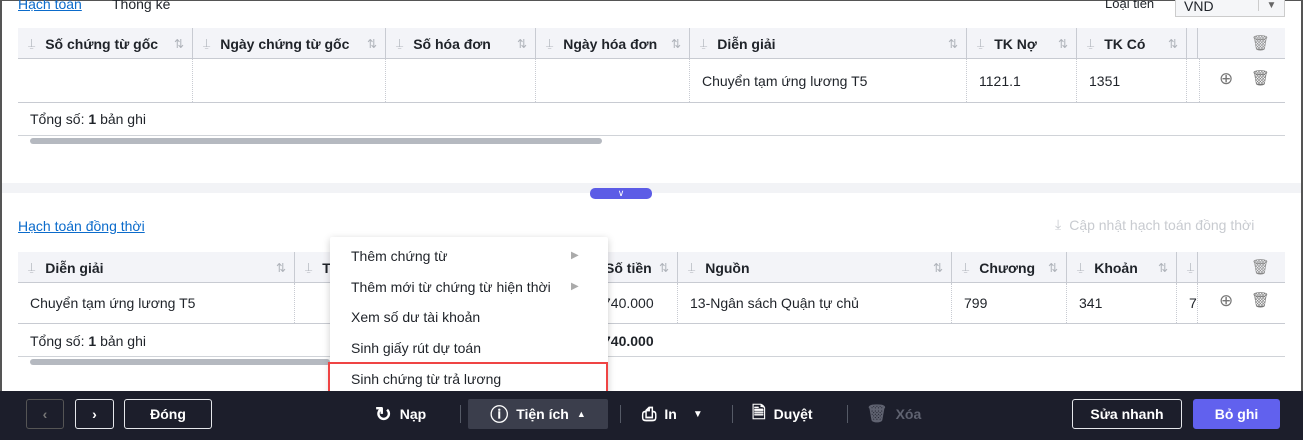 The height and width of the screenshot is (440, 1303). Describe the element at coordinates (383, 414) in the screenshot. I see `refresh-icon: ↻` at that location.